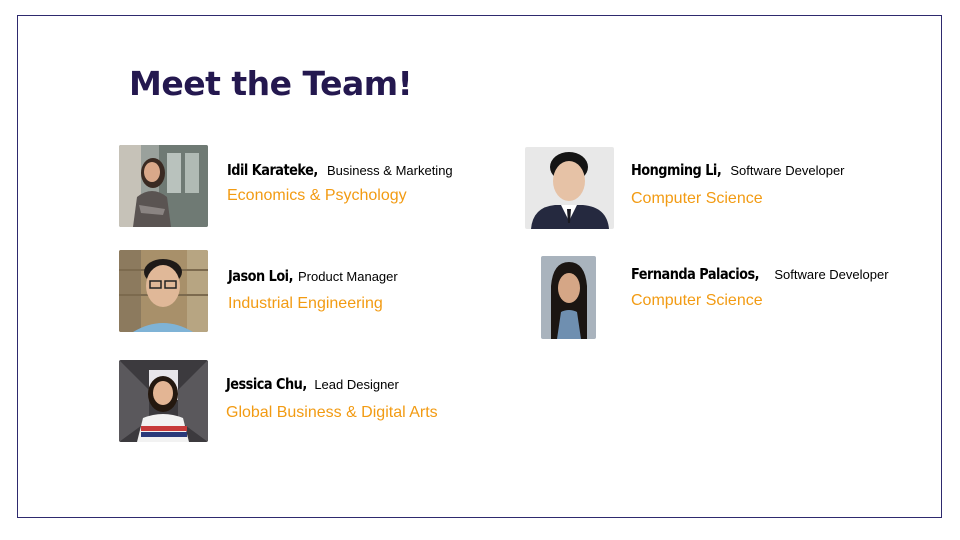 The image size is (960, 540). Describe the element at coordinates (272, 170) in the screenshot. I see `member-name: Idil Karateke,` at that location.